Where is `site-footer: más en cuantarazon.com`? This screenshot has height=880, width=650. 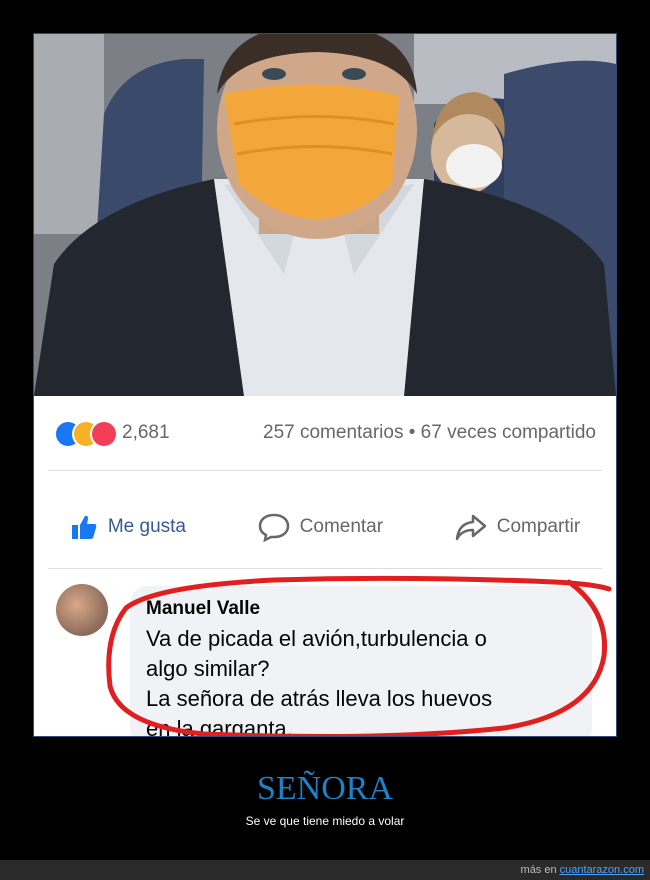
site-footer: más en cuantarazon.com is located at coordinates (325, 870).